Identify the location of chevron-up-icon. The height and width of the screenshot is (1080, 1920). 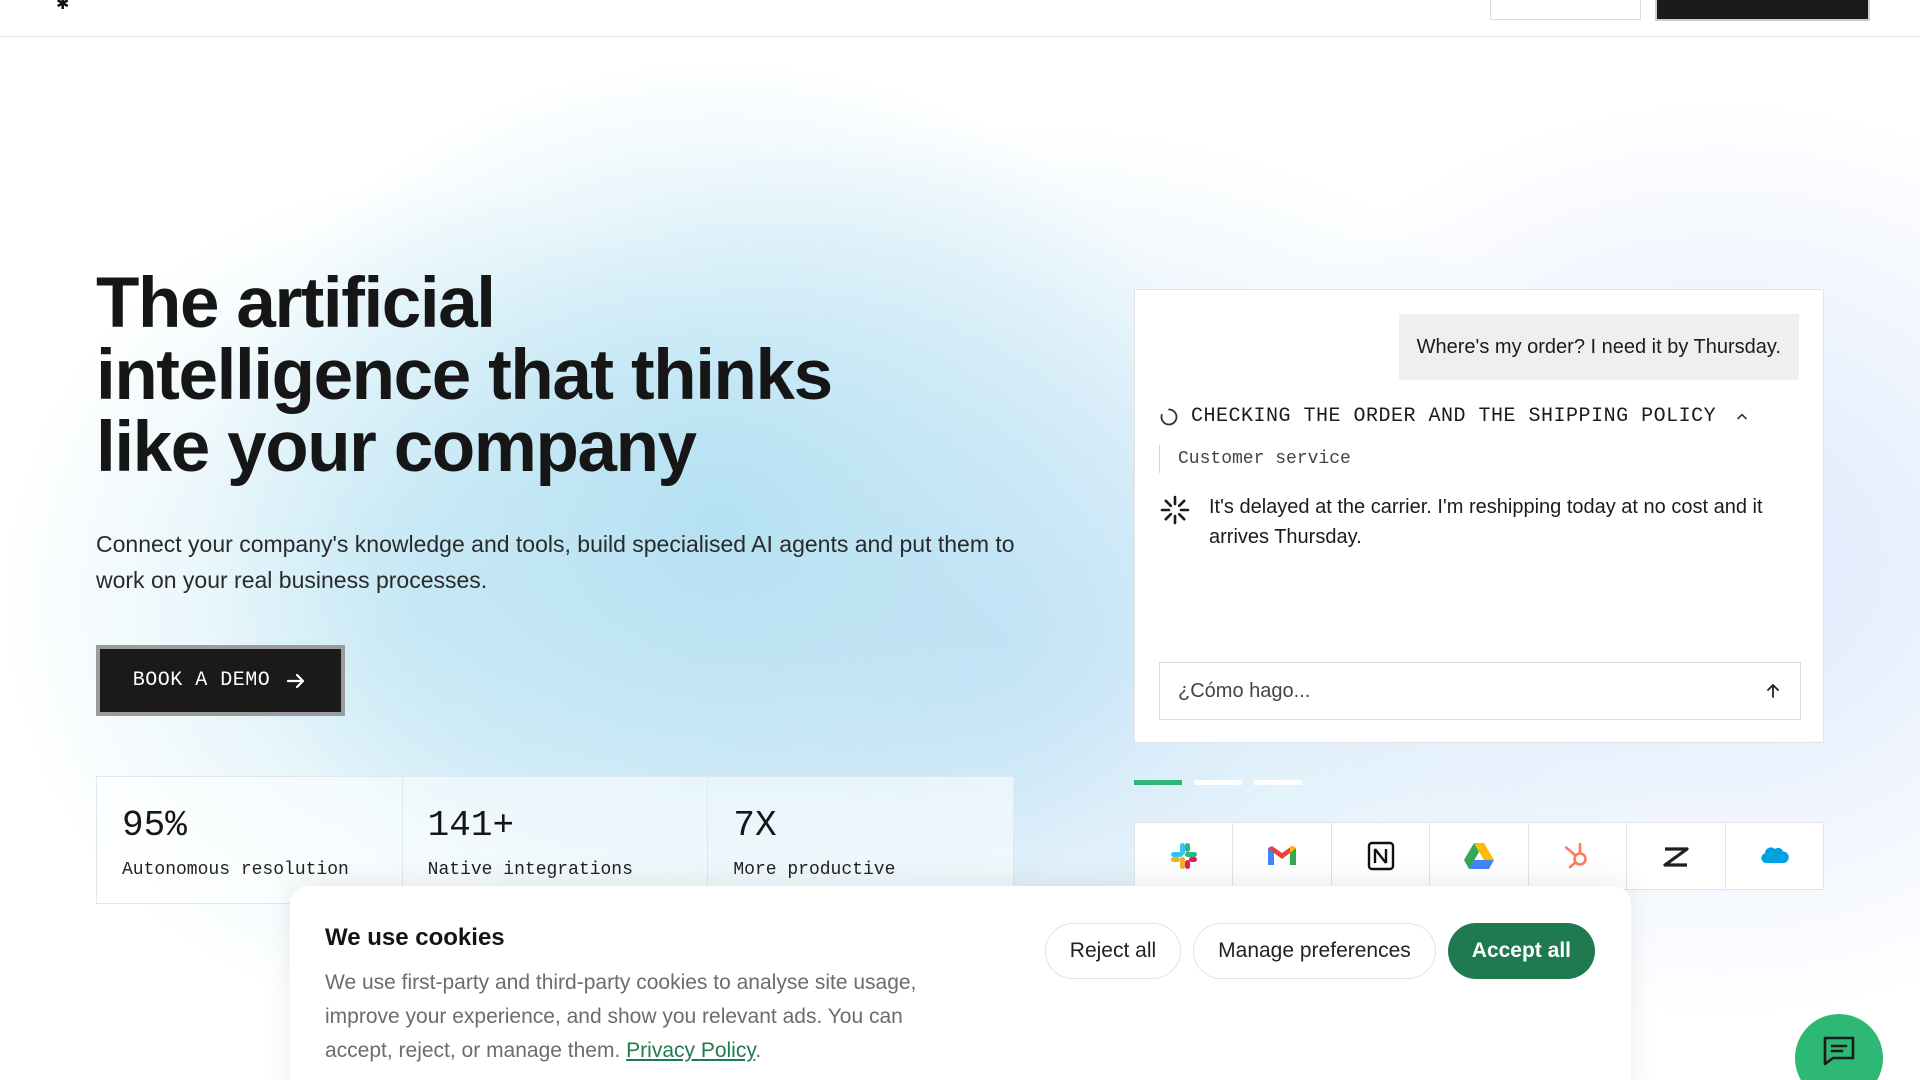
(1742, 416).